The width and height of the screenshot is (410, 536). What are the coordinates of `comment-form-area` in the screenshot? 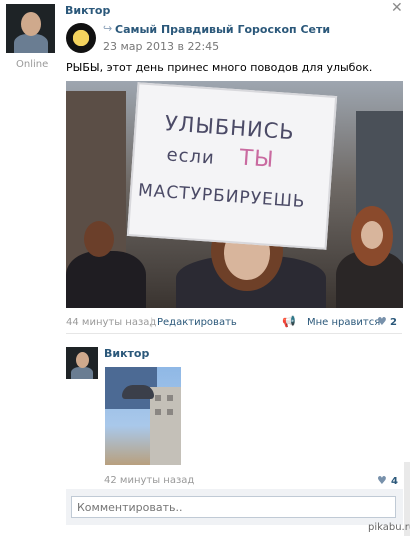 It's located at (234, 507).